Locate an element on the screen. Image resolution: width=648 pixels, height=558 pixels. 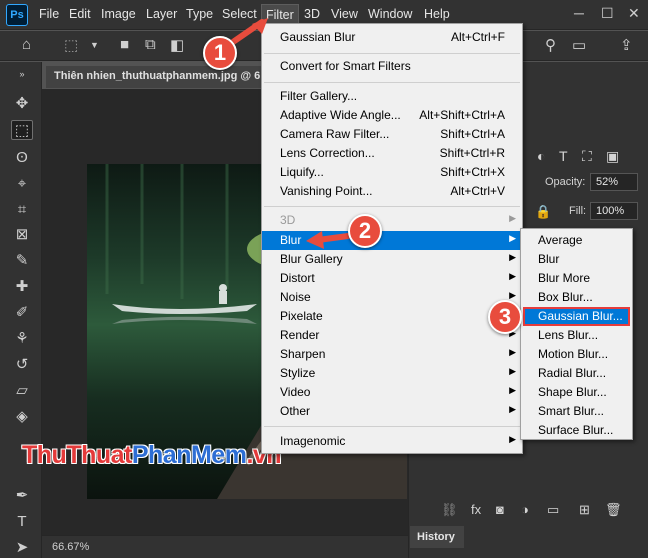
step-arrows is located at coordinates (290, 133).